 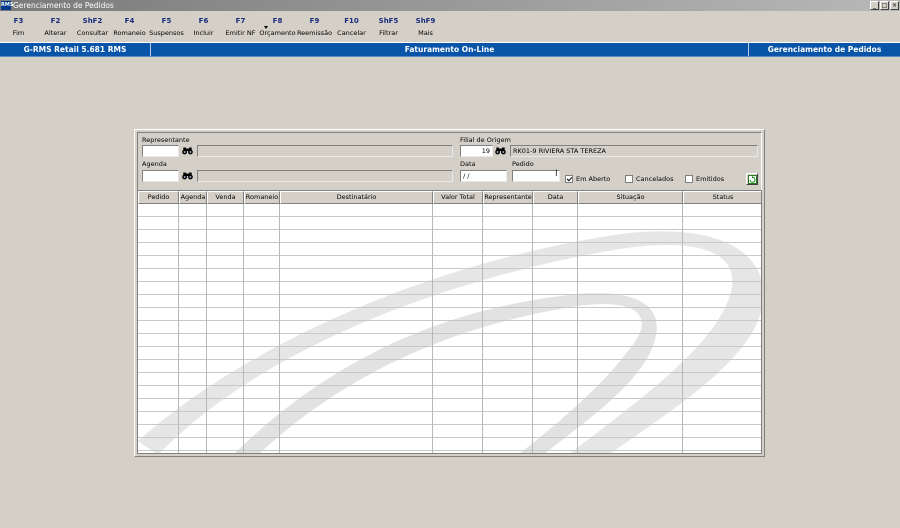 I want to click on romaneio-label: Romaneio, so click(x=129, y=33).